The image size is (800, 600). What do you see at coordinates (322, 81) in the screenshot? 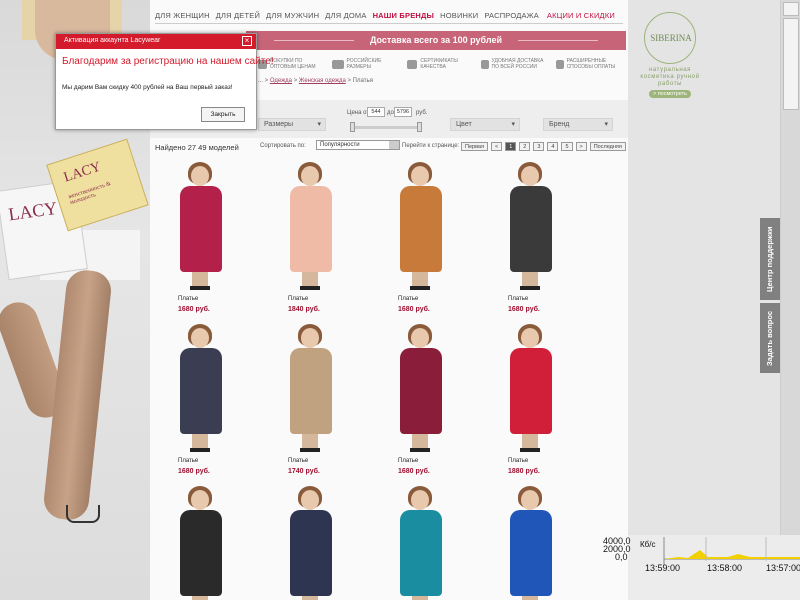
I see `breadcrumb-women: Женская одежда` at bounding box center [322, 81].